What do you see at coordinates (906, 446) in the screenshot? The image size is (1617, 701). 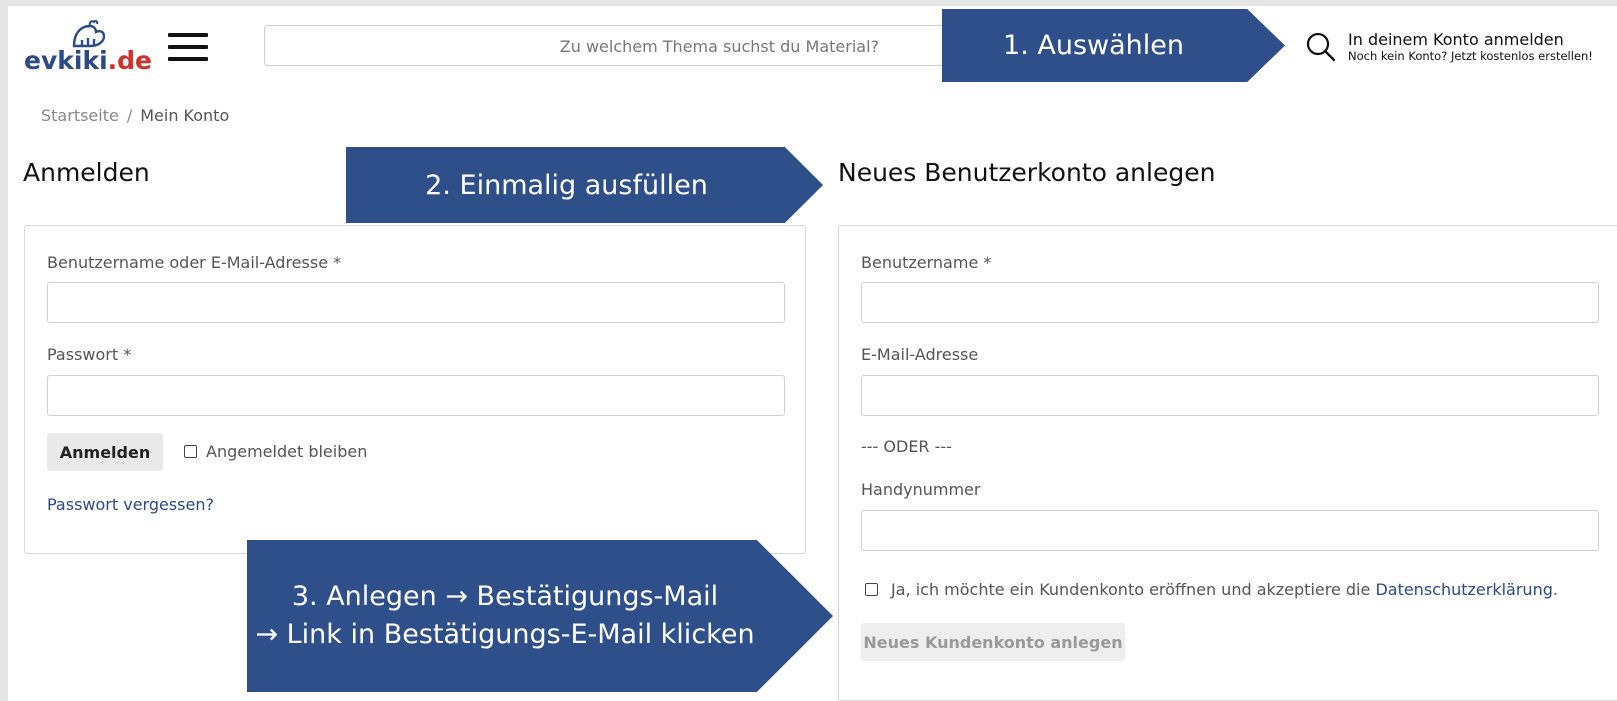 I see `or-separator: --- ODER ---` at bounding box center [906, 446].